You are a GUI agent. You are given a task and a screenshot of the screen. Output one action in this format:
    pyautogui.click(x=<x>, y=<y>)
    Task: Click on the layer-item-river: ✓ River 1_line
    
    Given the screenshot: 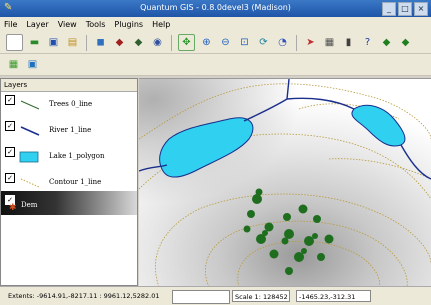 What is the action you would take?
    pyautogui.click(x=69, y=128)
    